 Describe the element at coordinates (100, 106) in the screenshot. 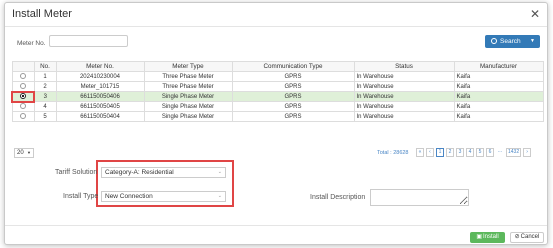

I see `cell-meter-no: 661150050405` at that location.